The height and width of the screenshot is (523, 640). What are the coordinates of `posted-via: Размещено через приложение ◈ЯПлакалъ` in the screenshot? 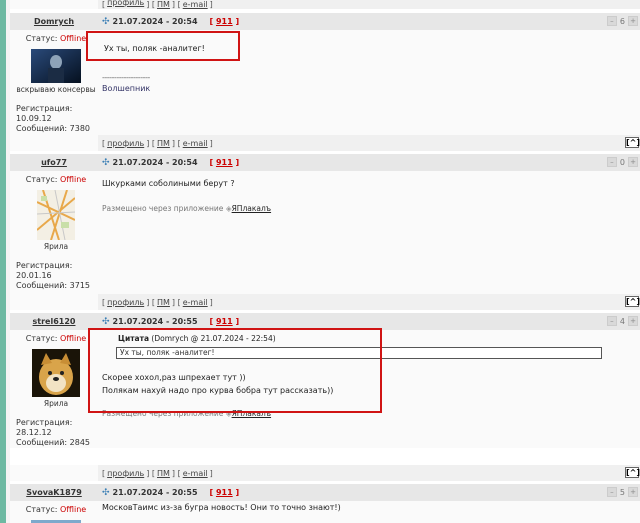 It's located at (187, 208).